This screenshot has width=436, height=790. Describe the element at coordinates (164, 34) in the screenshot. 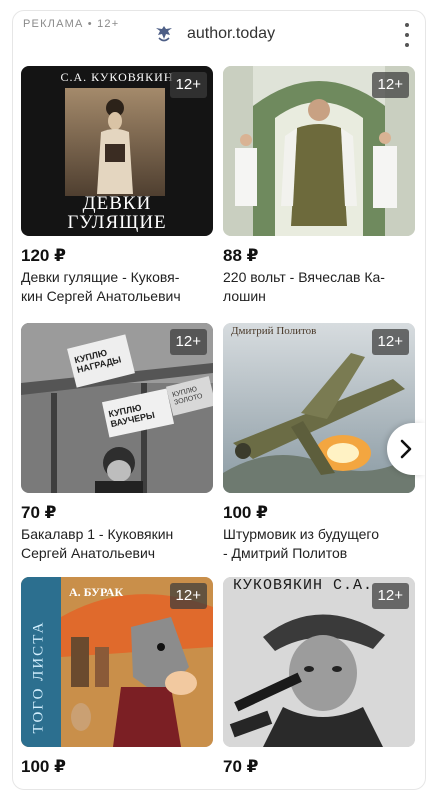

I see `author-today-logo-icon` at that location.